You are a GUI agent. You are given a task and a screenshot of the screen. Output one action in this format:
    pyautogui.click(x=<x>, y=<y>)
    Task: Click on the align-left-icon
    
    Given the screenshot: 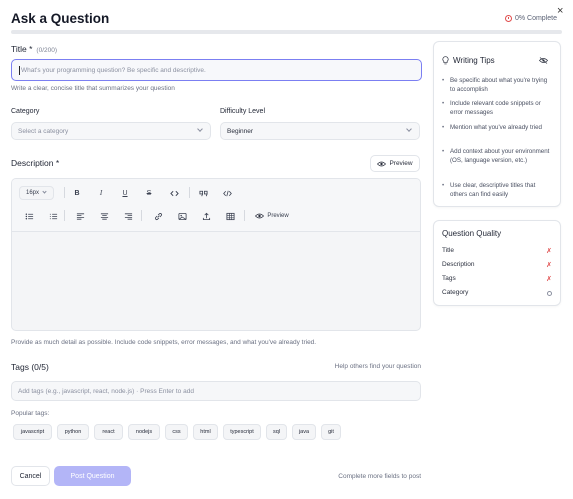 What is the action you would take?
    pyautogui.click(x=80, y=216)
    